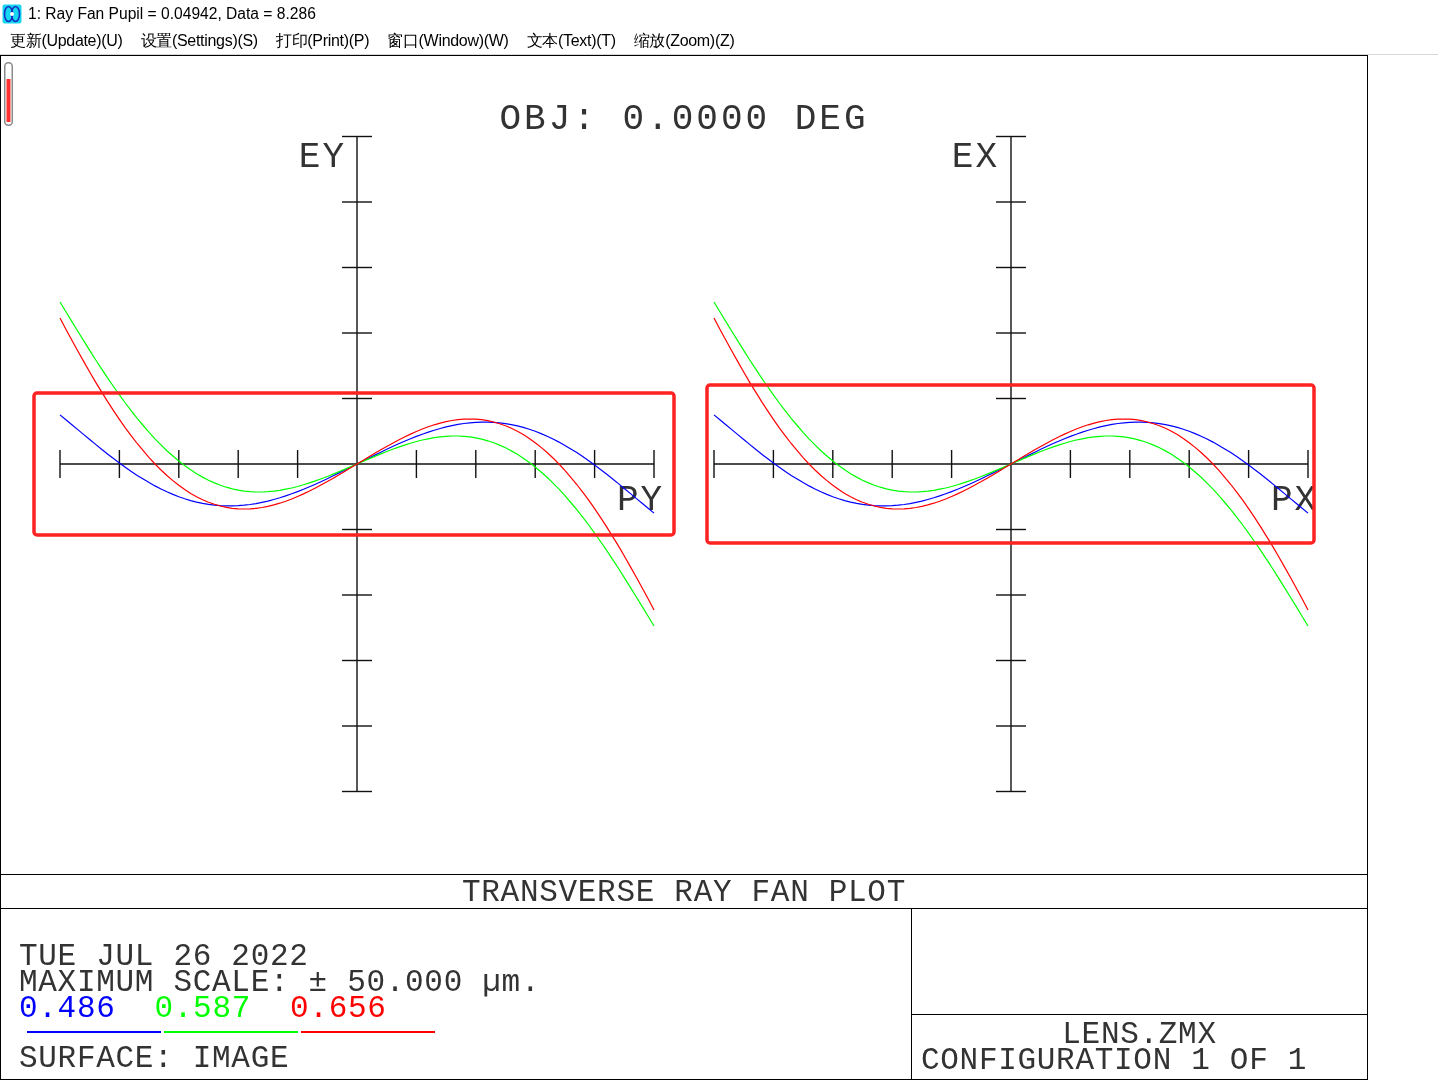 This screenshot has height=1080, width=1438. Describe the element at coordinates (448, 41) in the screenshot. I see `menu-item: 窗口(Window)(W)` at that location.